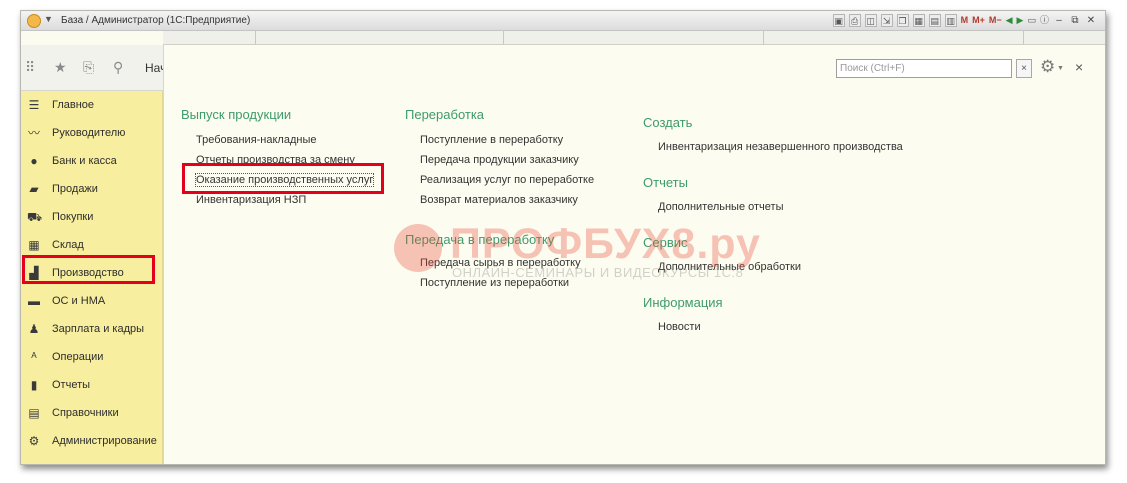 The image size is (1127, 483). Describe the element at coordinates (950, 20) in the screenshot. I see `table-icon: ▥` at that location.